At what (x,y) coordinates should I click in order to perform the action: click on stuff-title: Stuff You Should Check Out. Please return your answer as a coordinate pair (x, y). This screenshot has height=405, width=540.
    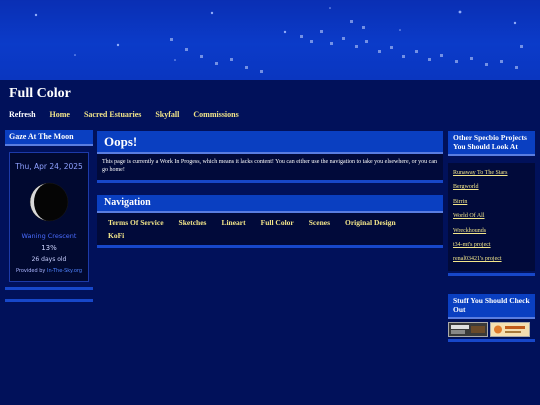
    Looking at the image, I should click on (491, 306).